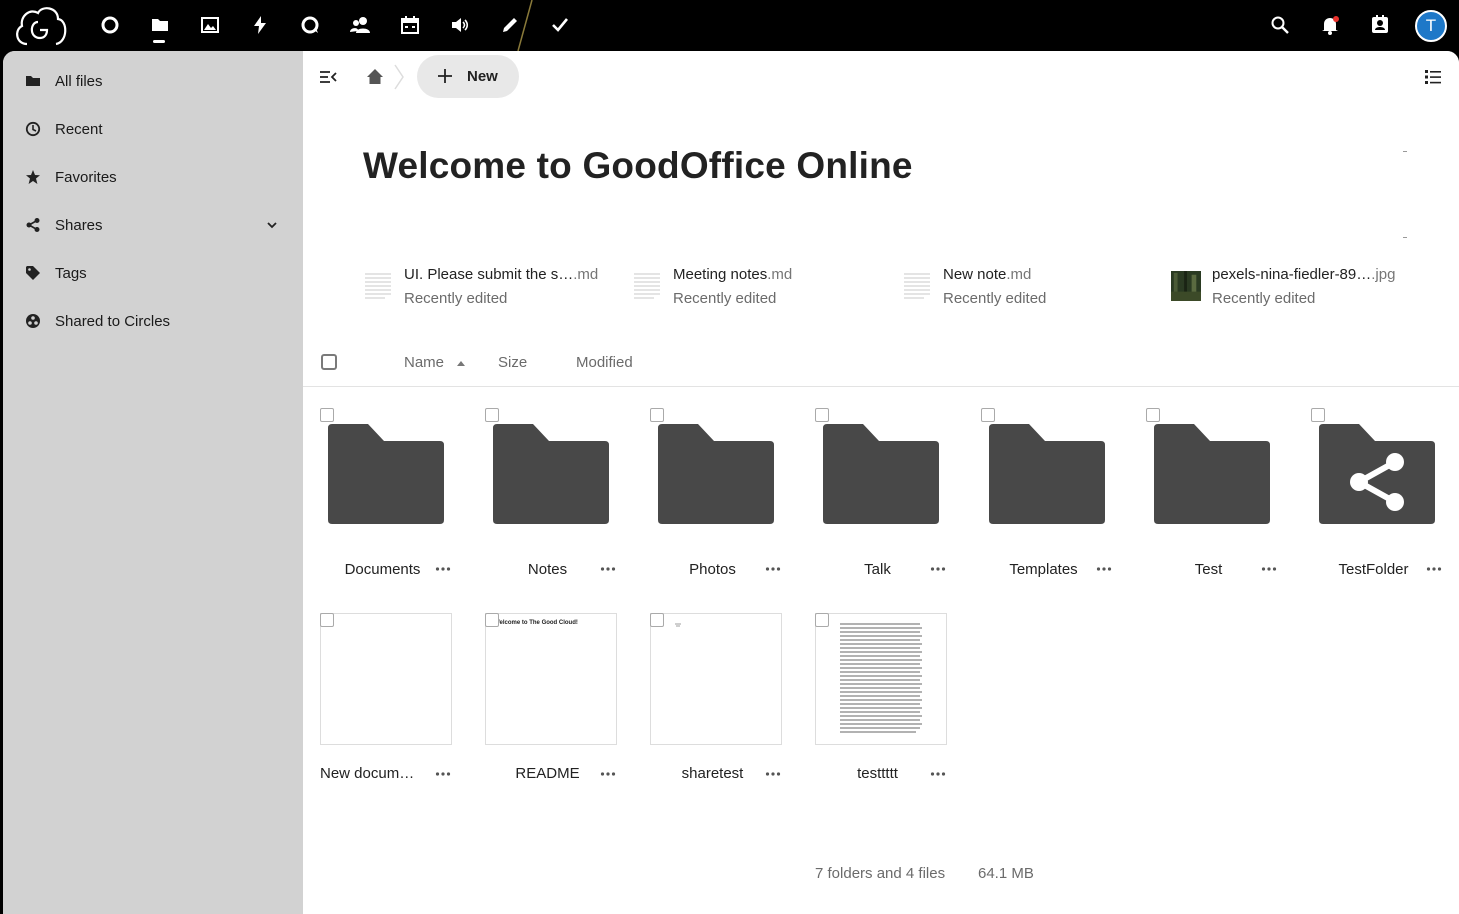  I want to click on clock-icon, so click(33, 129).